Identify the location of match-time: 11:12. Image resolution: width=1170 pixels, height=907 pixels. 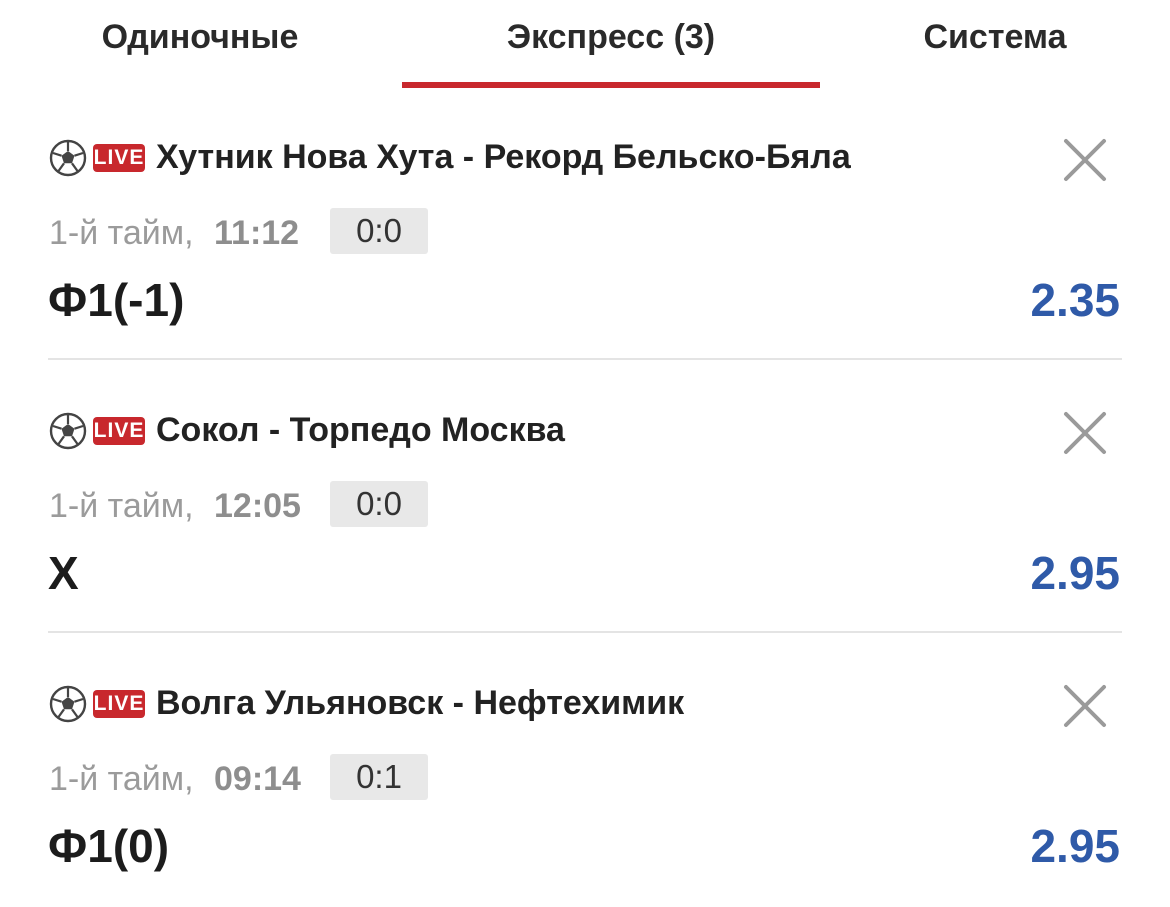
(257, 233).